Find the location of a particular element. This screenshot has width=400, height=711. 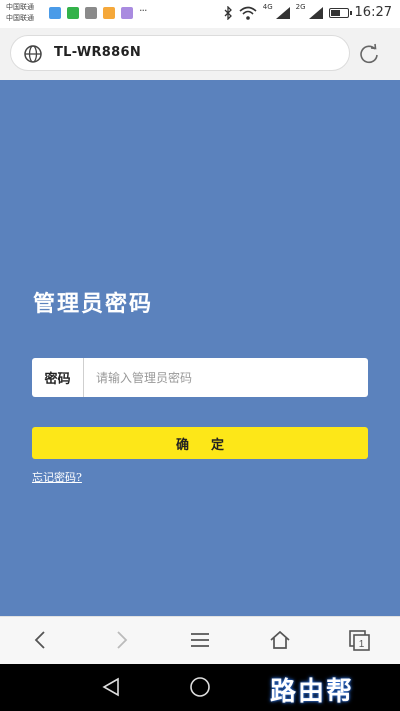

system-status: 4G 2G 16:27 is located at coordinates (307, 11).